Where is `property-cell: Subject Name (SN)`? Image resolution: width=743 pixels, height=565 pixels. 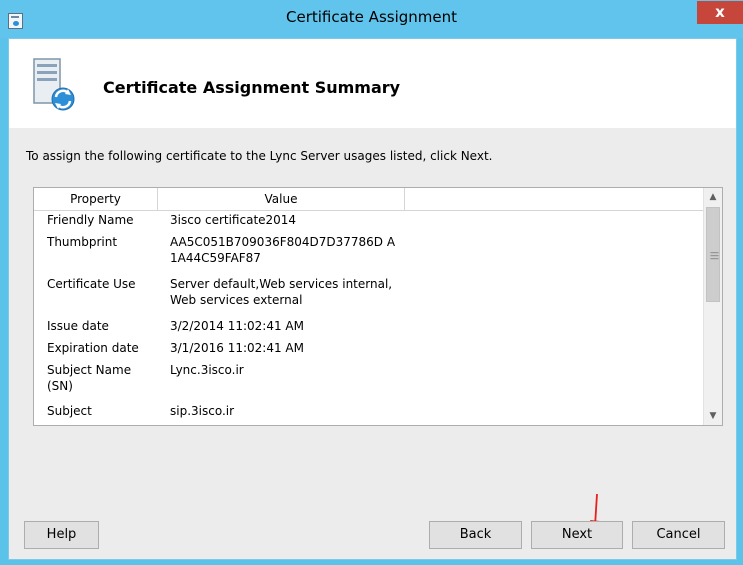 property-cell: Subject Name (SN) is located at coordinates (89, 378).